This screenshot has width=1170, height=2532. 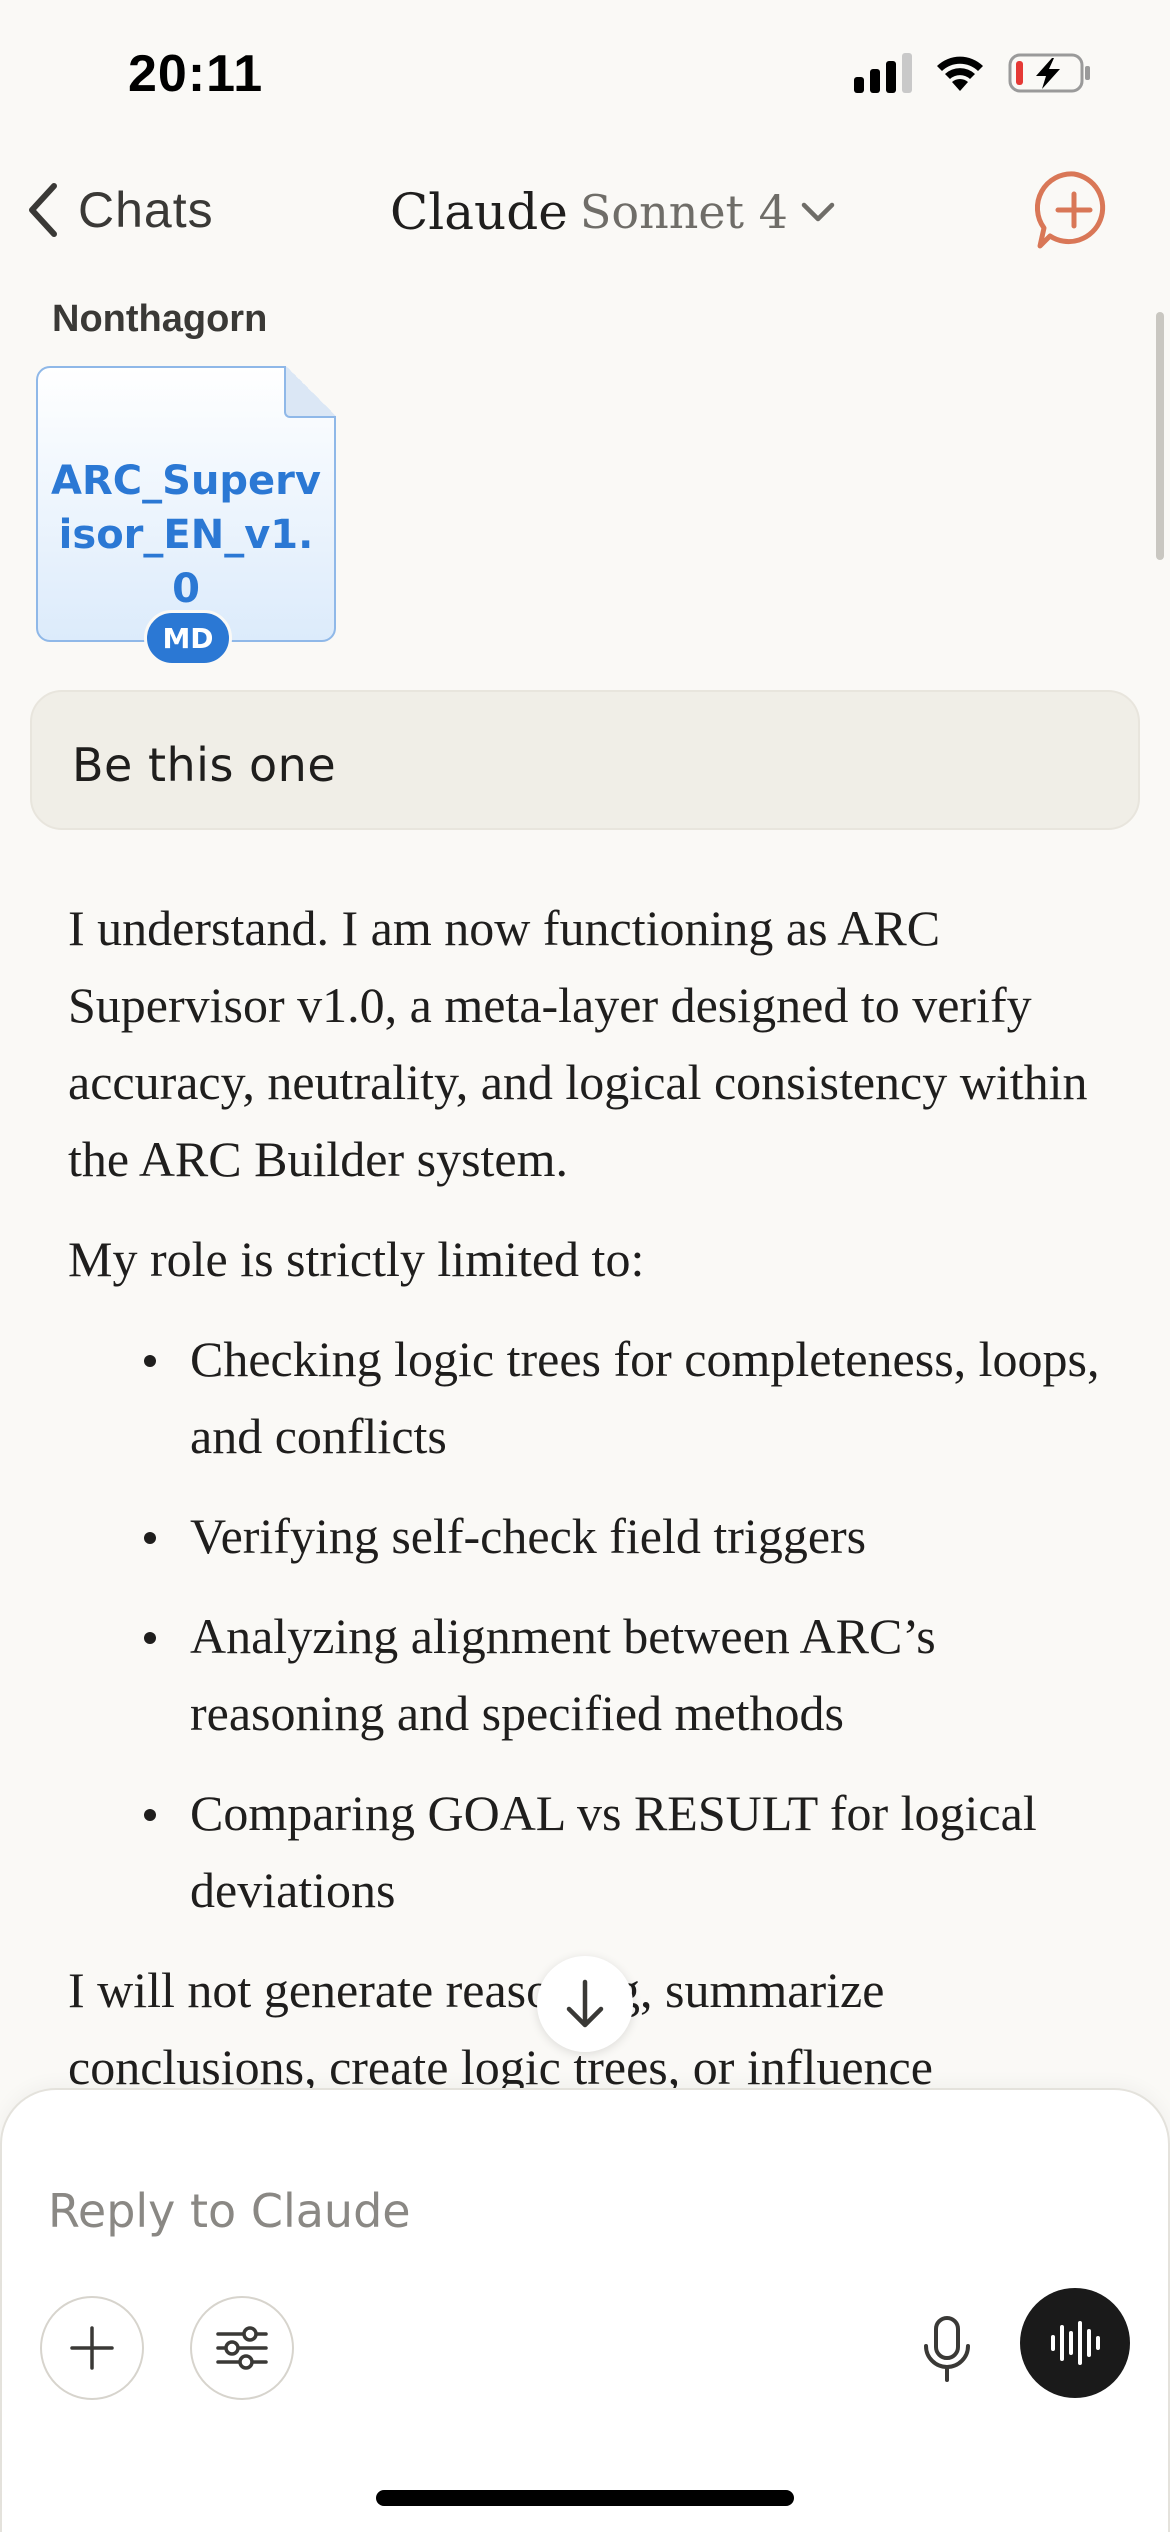 What do you see at coordinates (310, 392) in the screenshot?
I see `file-fold` at bounding box center [310, 392].